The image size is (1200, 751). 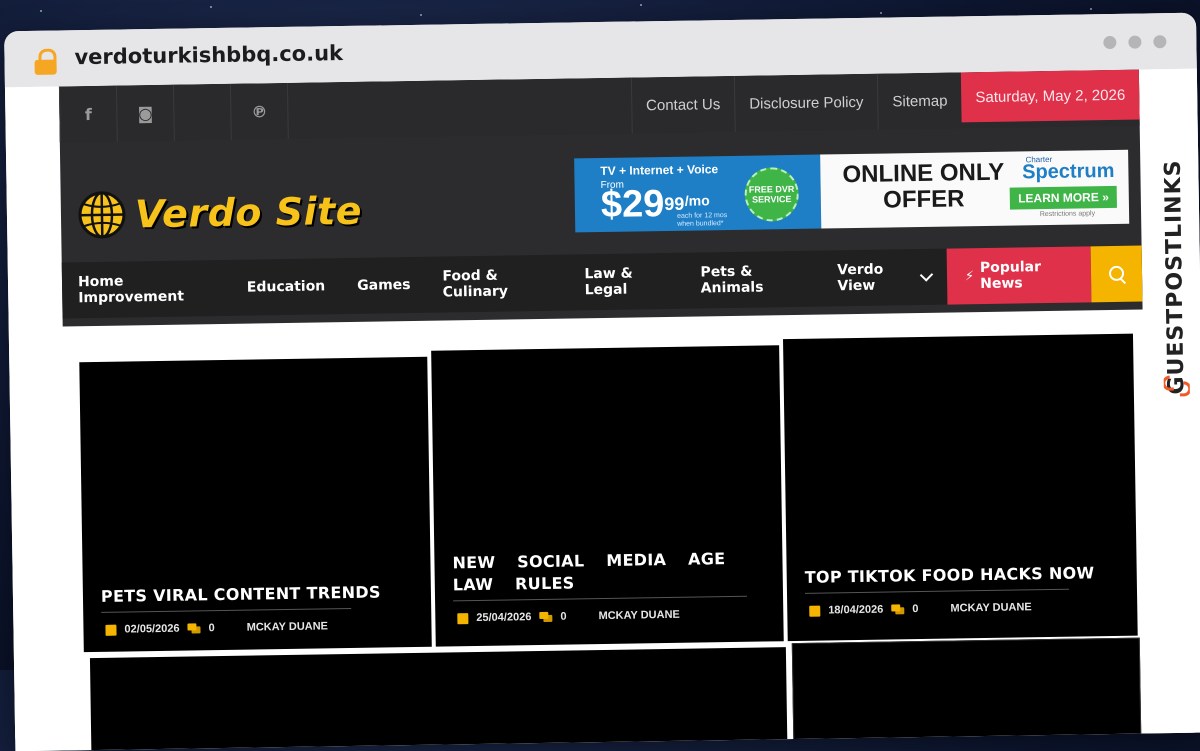 I want to click on ad-seal: FREE DVR SERVICE, so click(x=772, y=194).